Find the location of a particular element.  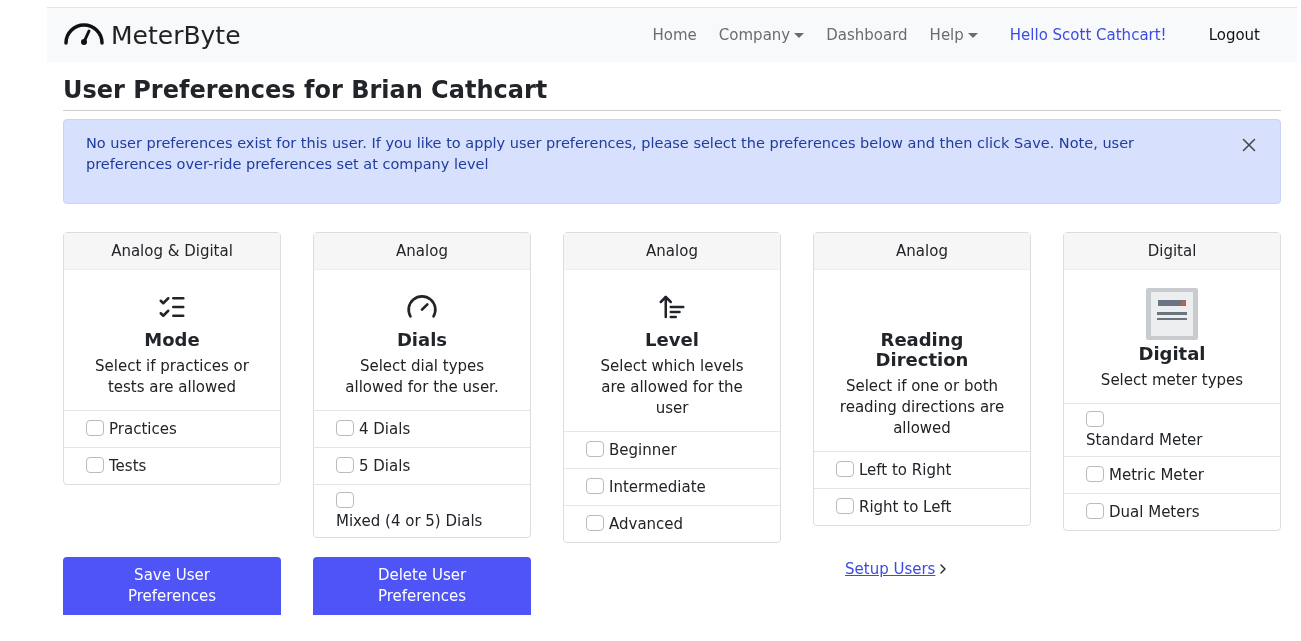

card-title: Reading Direction is located at coordinates (922, 350).